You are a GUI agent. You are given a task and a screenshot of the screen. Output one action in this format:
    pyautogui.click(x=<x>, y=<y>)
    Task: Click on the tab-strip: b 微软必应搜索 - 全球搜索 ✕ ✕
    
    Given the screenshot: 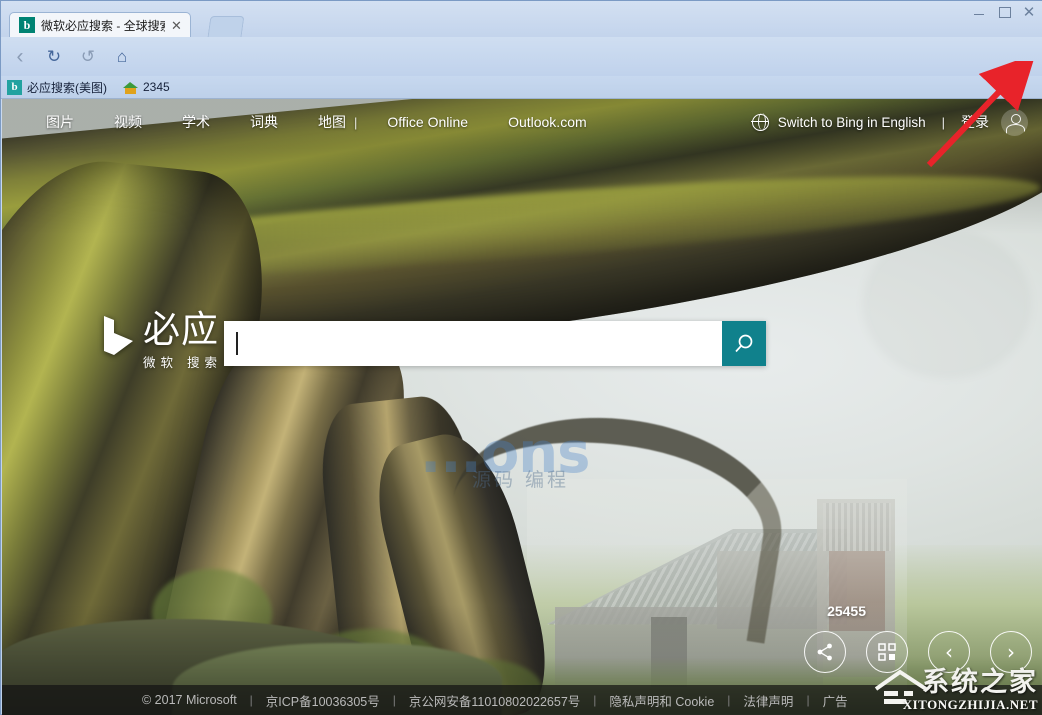 What is the action you would take?
    pyautogui.click(x=521, y=19)
    